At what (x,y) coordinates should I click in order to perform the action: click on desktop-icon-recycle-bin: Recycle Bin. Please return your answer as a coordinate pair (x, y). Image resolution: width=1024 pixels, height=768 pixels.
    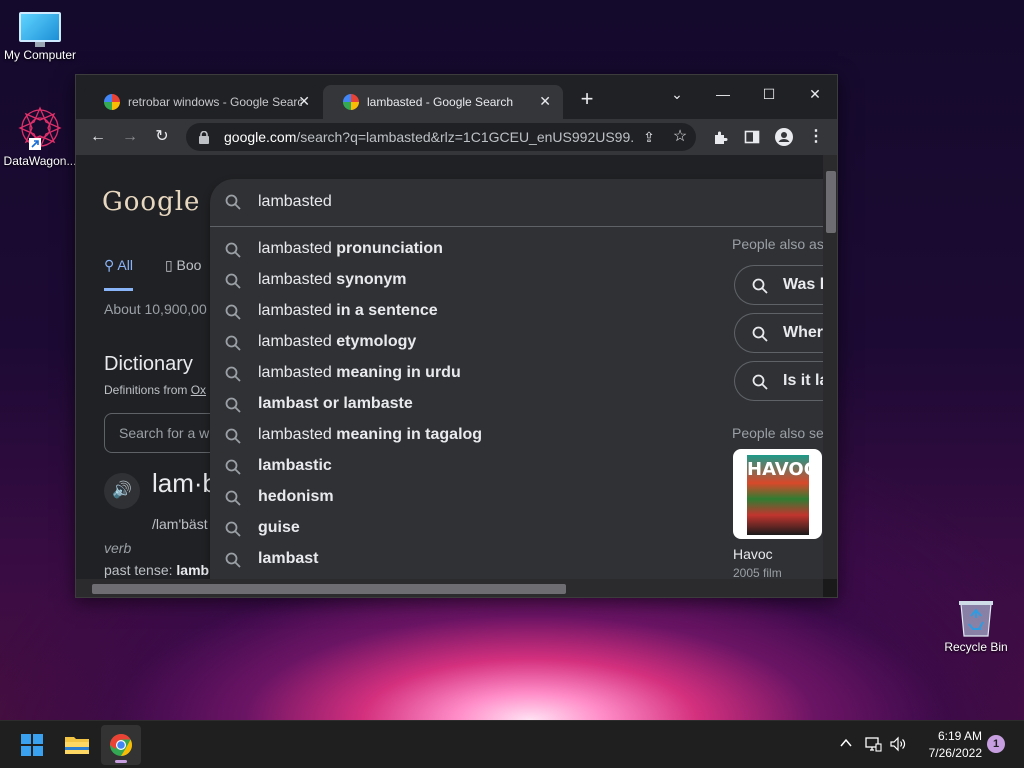
    Looking at the image, I should click on (976, 625).